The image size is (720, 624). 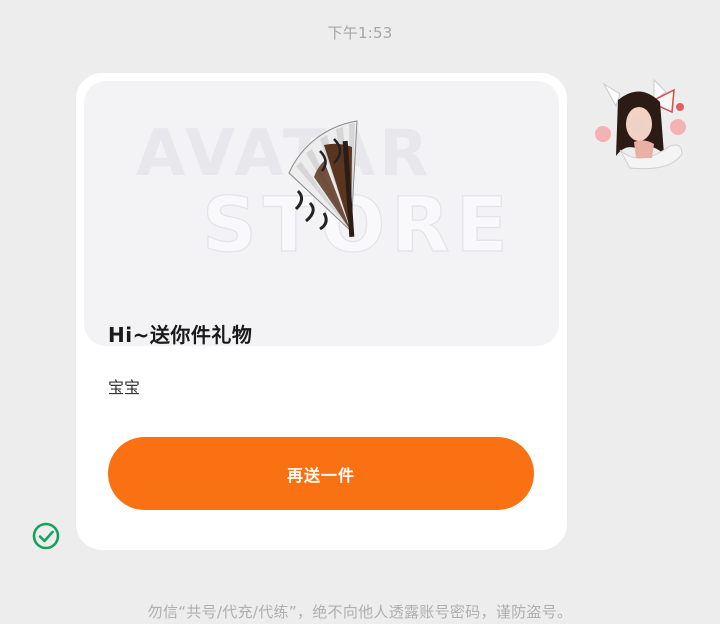 I want to click on anime-girl-avatar-icon, so click(x=640, y=122).